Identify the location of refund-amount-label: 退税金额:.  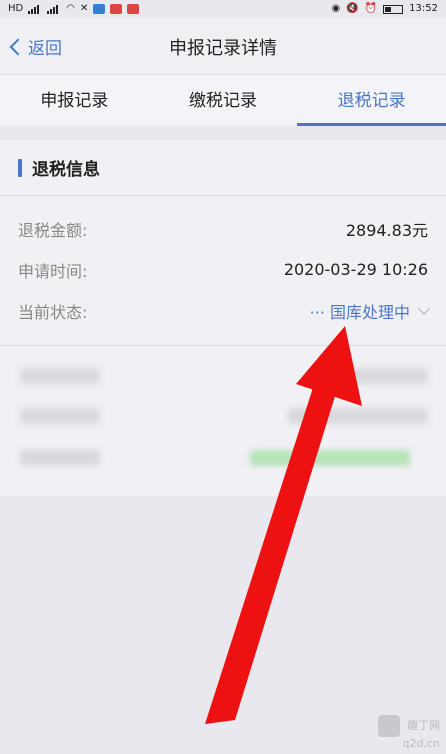
(53, 230).